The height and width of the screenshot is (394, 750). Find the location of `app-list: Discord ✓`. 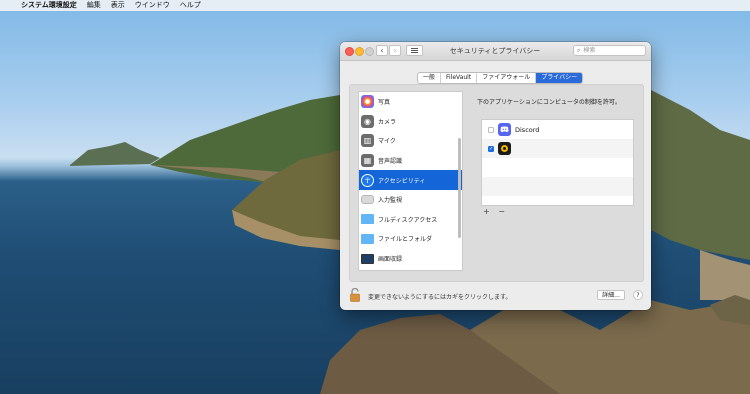

app-list: Discord ✓ is located at coordinates (557, 162).